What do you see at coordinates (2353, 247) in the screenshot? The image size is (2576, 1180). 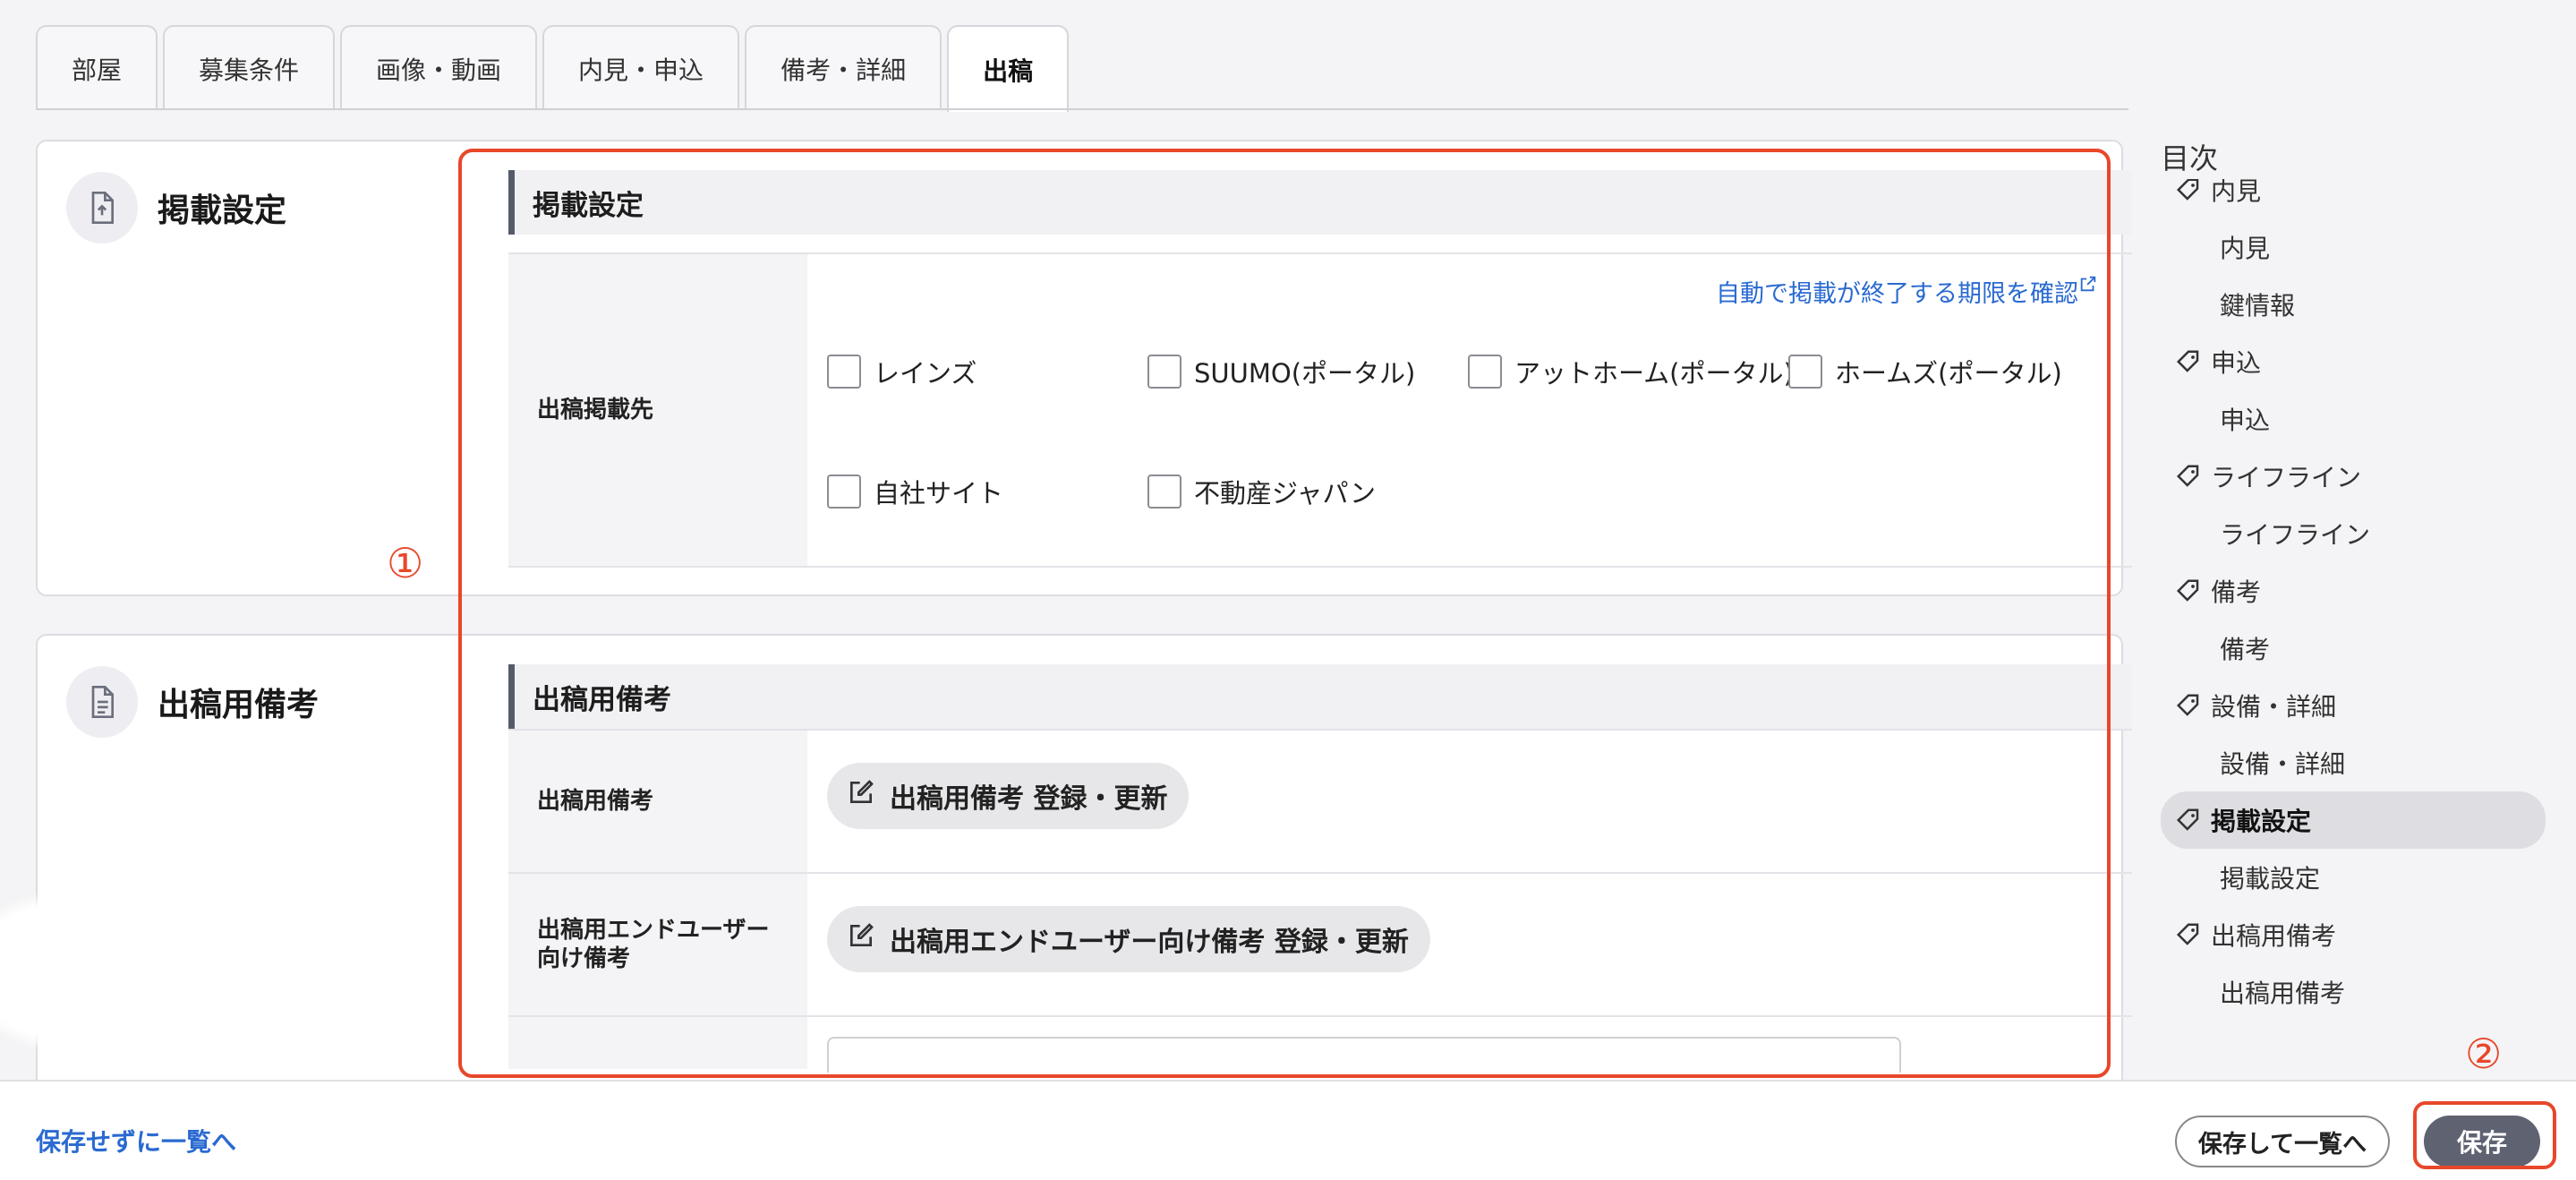 I see `toc-item-child: 内見` at bounding box center [2353, 247].